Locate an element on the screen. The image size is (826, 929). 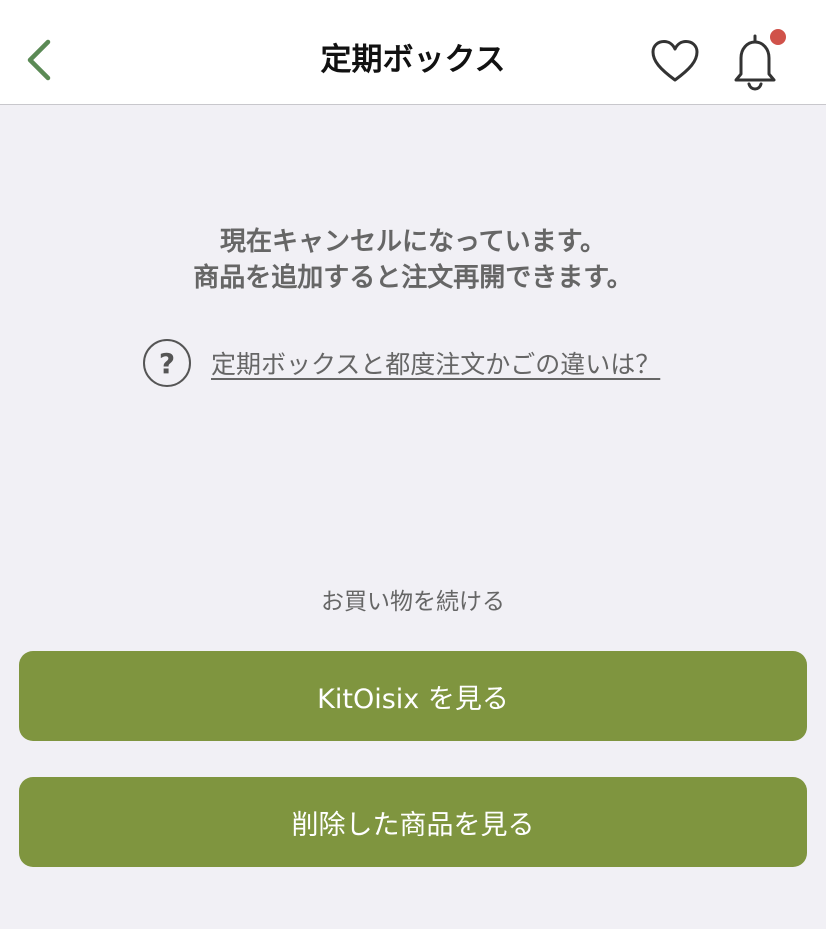
view-deleted-items-button: 削除した商品を見る is located at coordinates (413, 822).